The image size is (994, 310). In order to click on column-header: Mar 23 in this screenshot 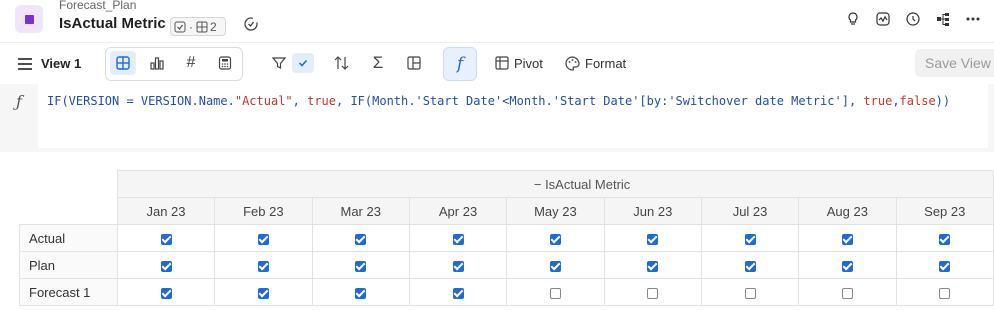, I will do `click(360, 211)`.